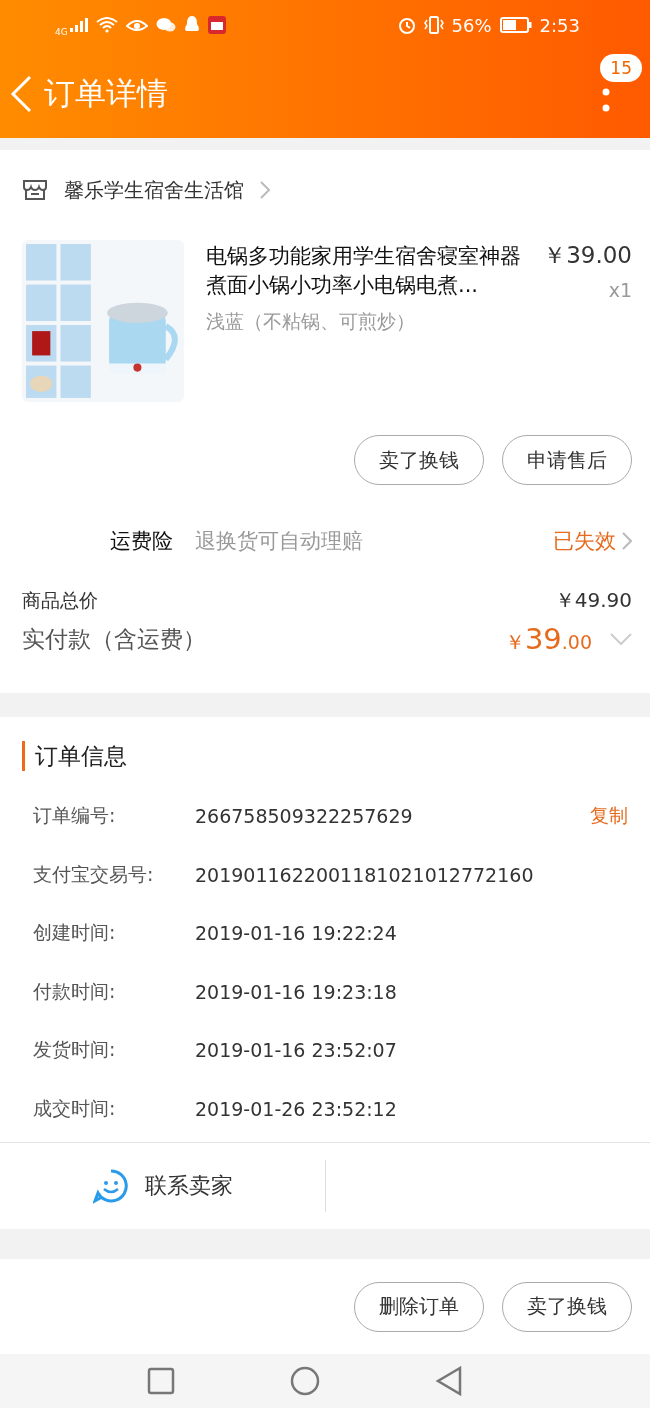 This screenshot has width=650, height=1408. Describe the element at coordinates (471, 25) in the screenshot. I see `battery-percentage: 56%` at that location.